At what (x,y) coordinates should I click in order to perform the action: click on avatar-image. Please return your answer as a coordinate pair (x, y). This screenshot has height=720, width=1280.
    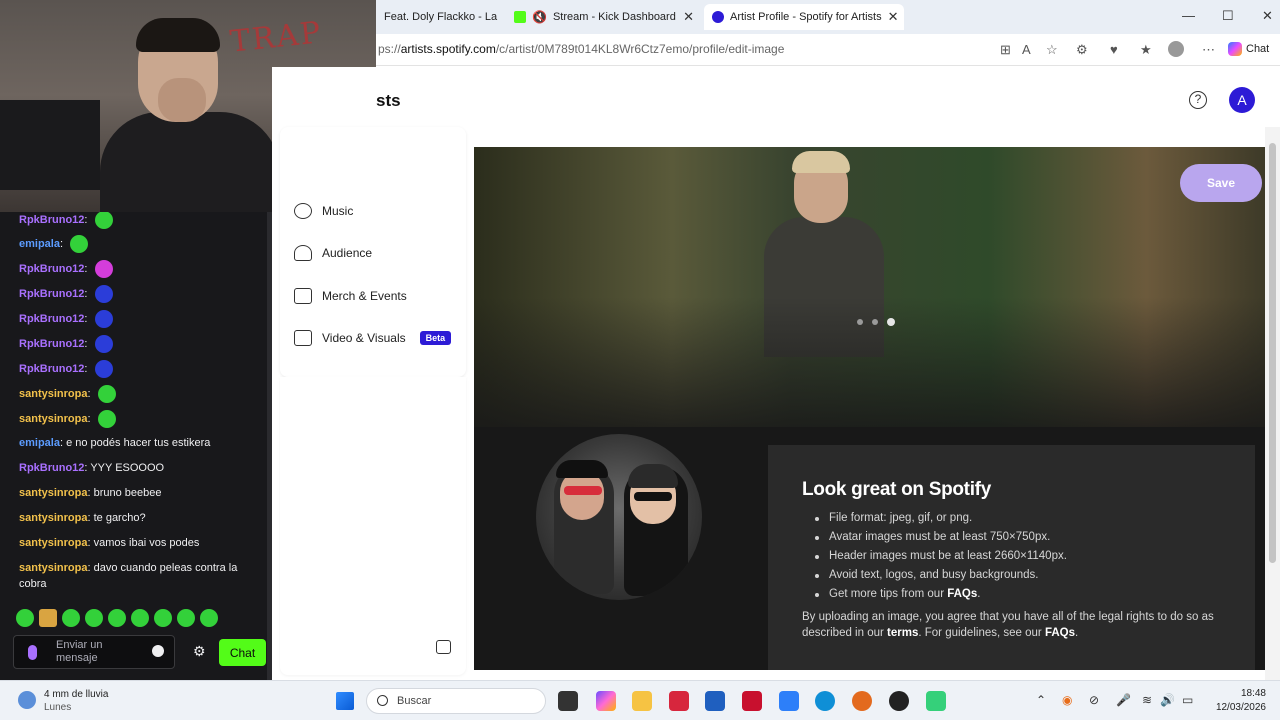
    Looking at the image, I should click on (619, 517).